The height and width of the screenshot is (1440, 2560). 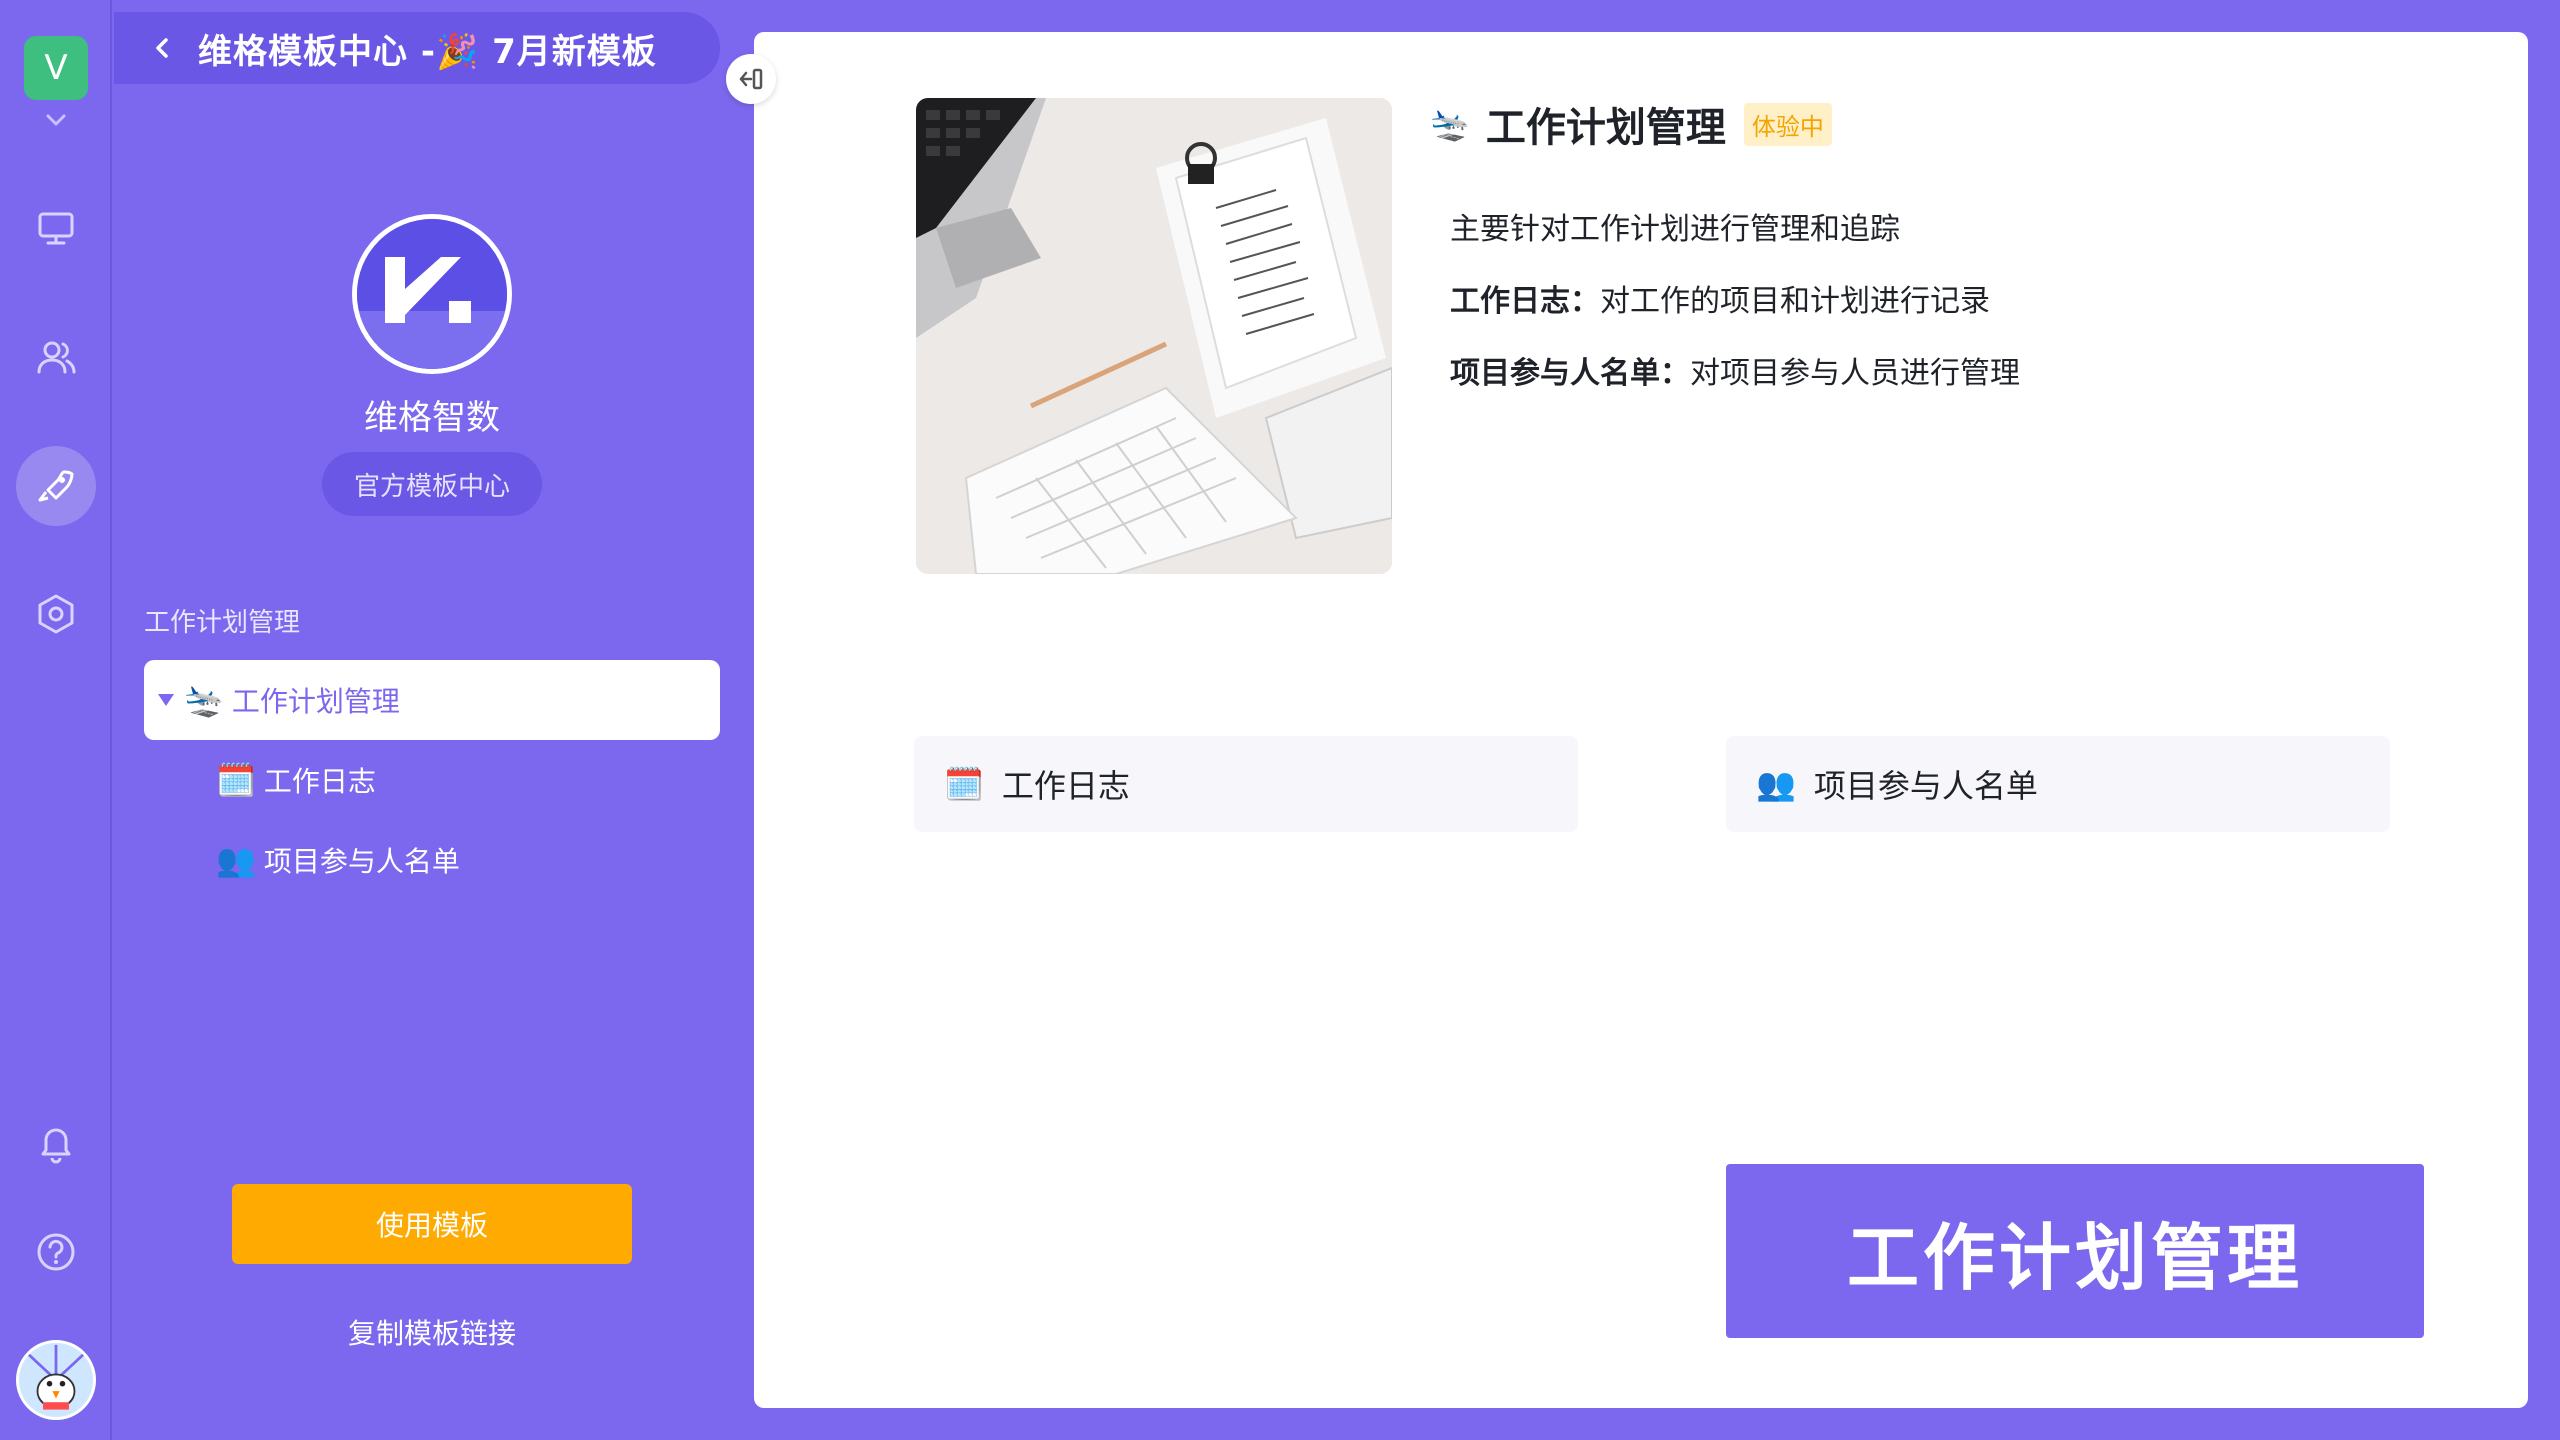 I want to click on nav-rail: V, so click(x=56, y=720).